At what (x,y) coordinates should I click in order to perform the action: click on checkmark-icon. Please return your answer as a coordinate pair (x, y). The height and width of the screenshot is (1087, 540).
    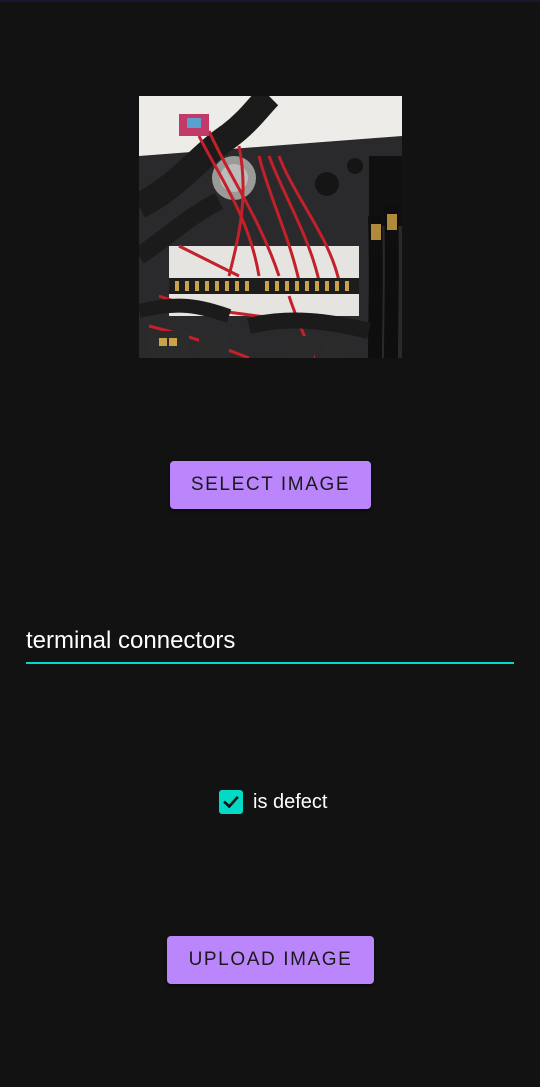
    Looking at the image, I should click on (231, 802).